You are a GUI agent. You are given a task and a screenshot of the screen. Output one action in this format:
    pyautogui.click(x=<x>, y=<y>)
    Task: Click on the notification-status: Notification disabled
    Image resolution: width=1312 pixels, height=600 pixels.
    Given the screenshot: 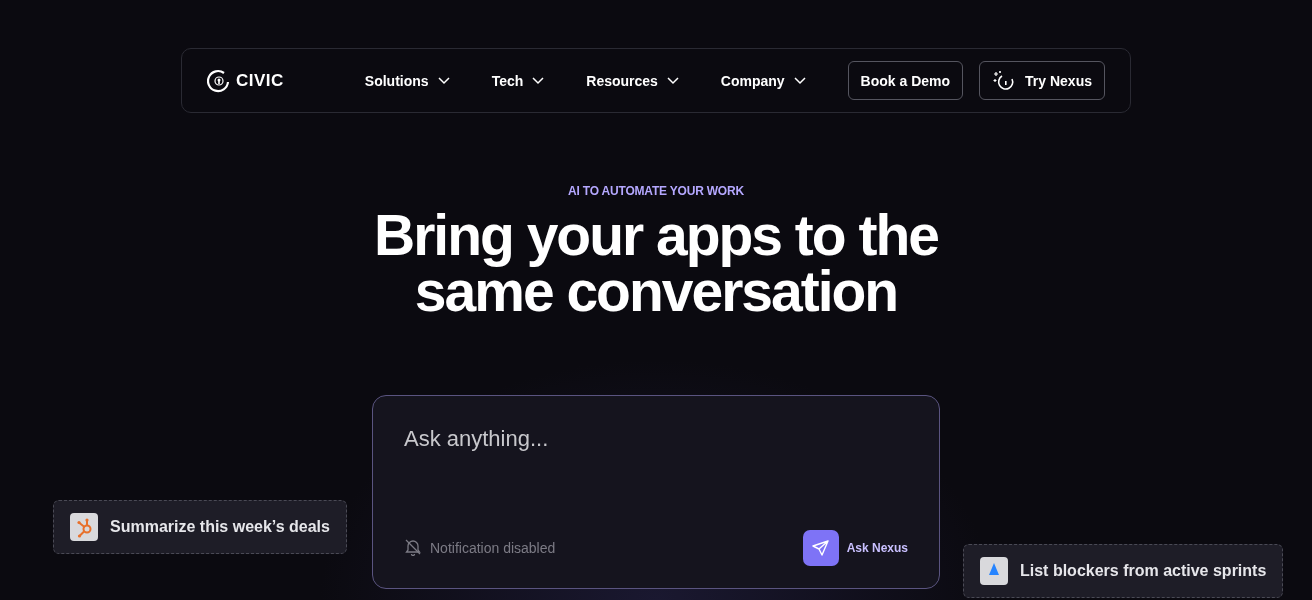 What is the action you would take?
    pyautogui.click(x=493, y=548)
    